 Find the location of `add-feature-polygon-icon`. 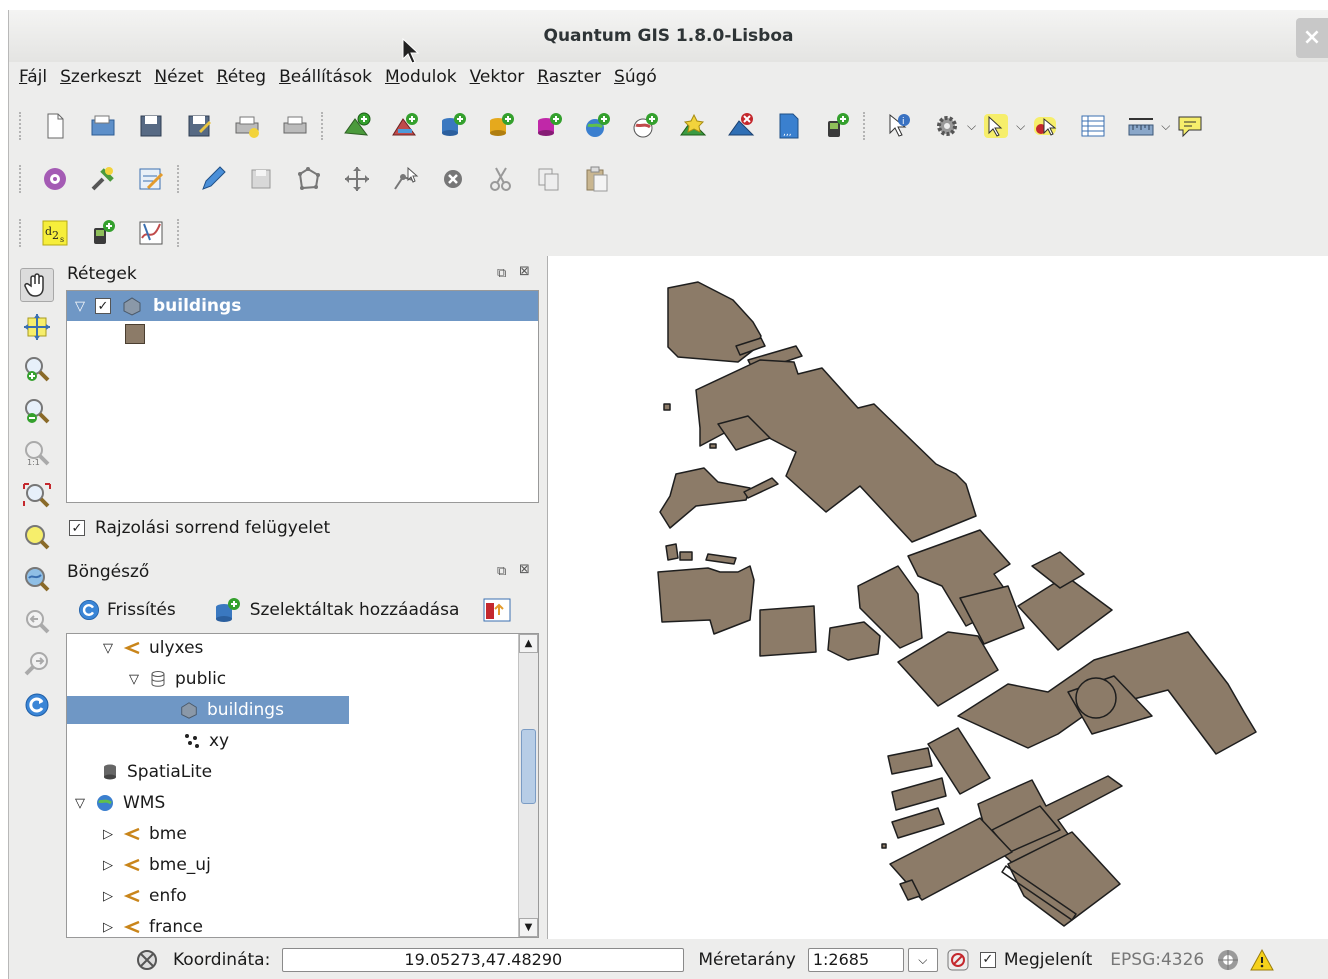

add-feature-polygon-icon is located at coordinates (309, 179).